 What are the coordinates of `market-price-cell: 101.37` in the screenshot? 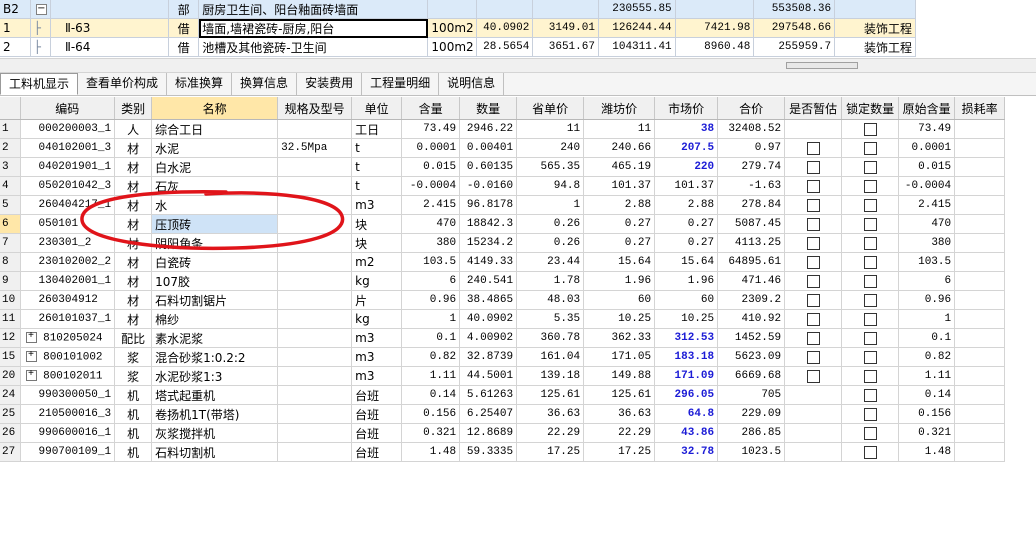 It's located at (686, 186).